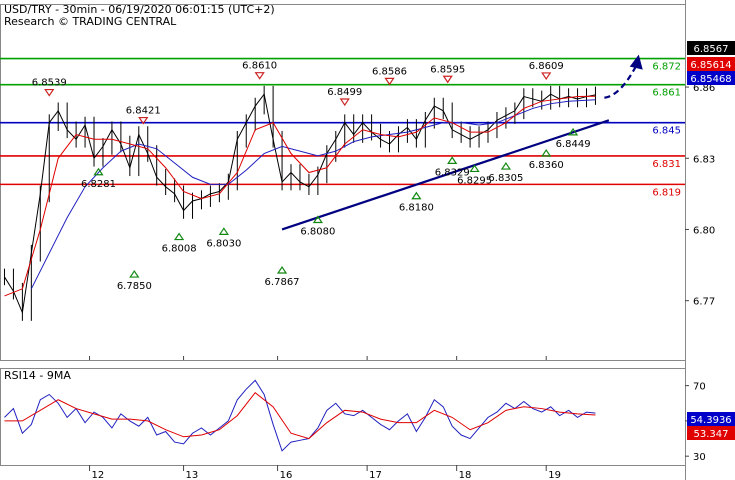  I want to click on swing-low-label: 6.7850, so click(134, 286).